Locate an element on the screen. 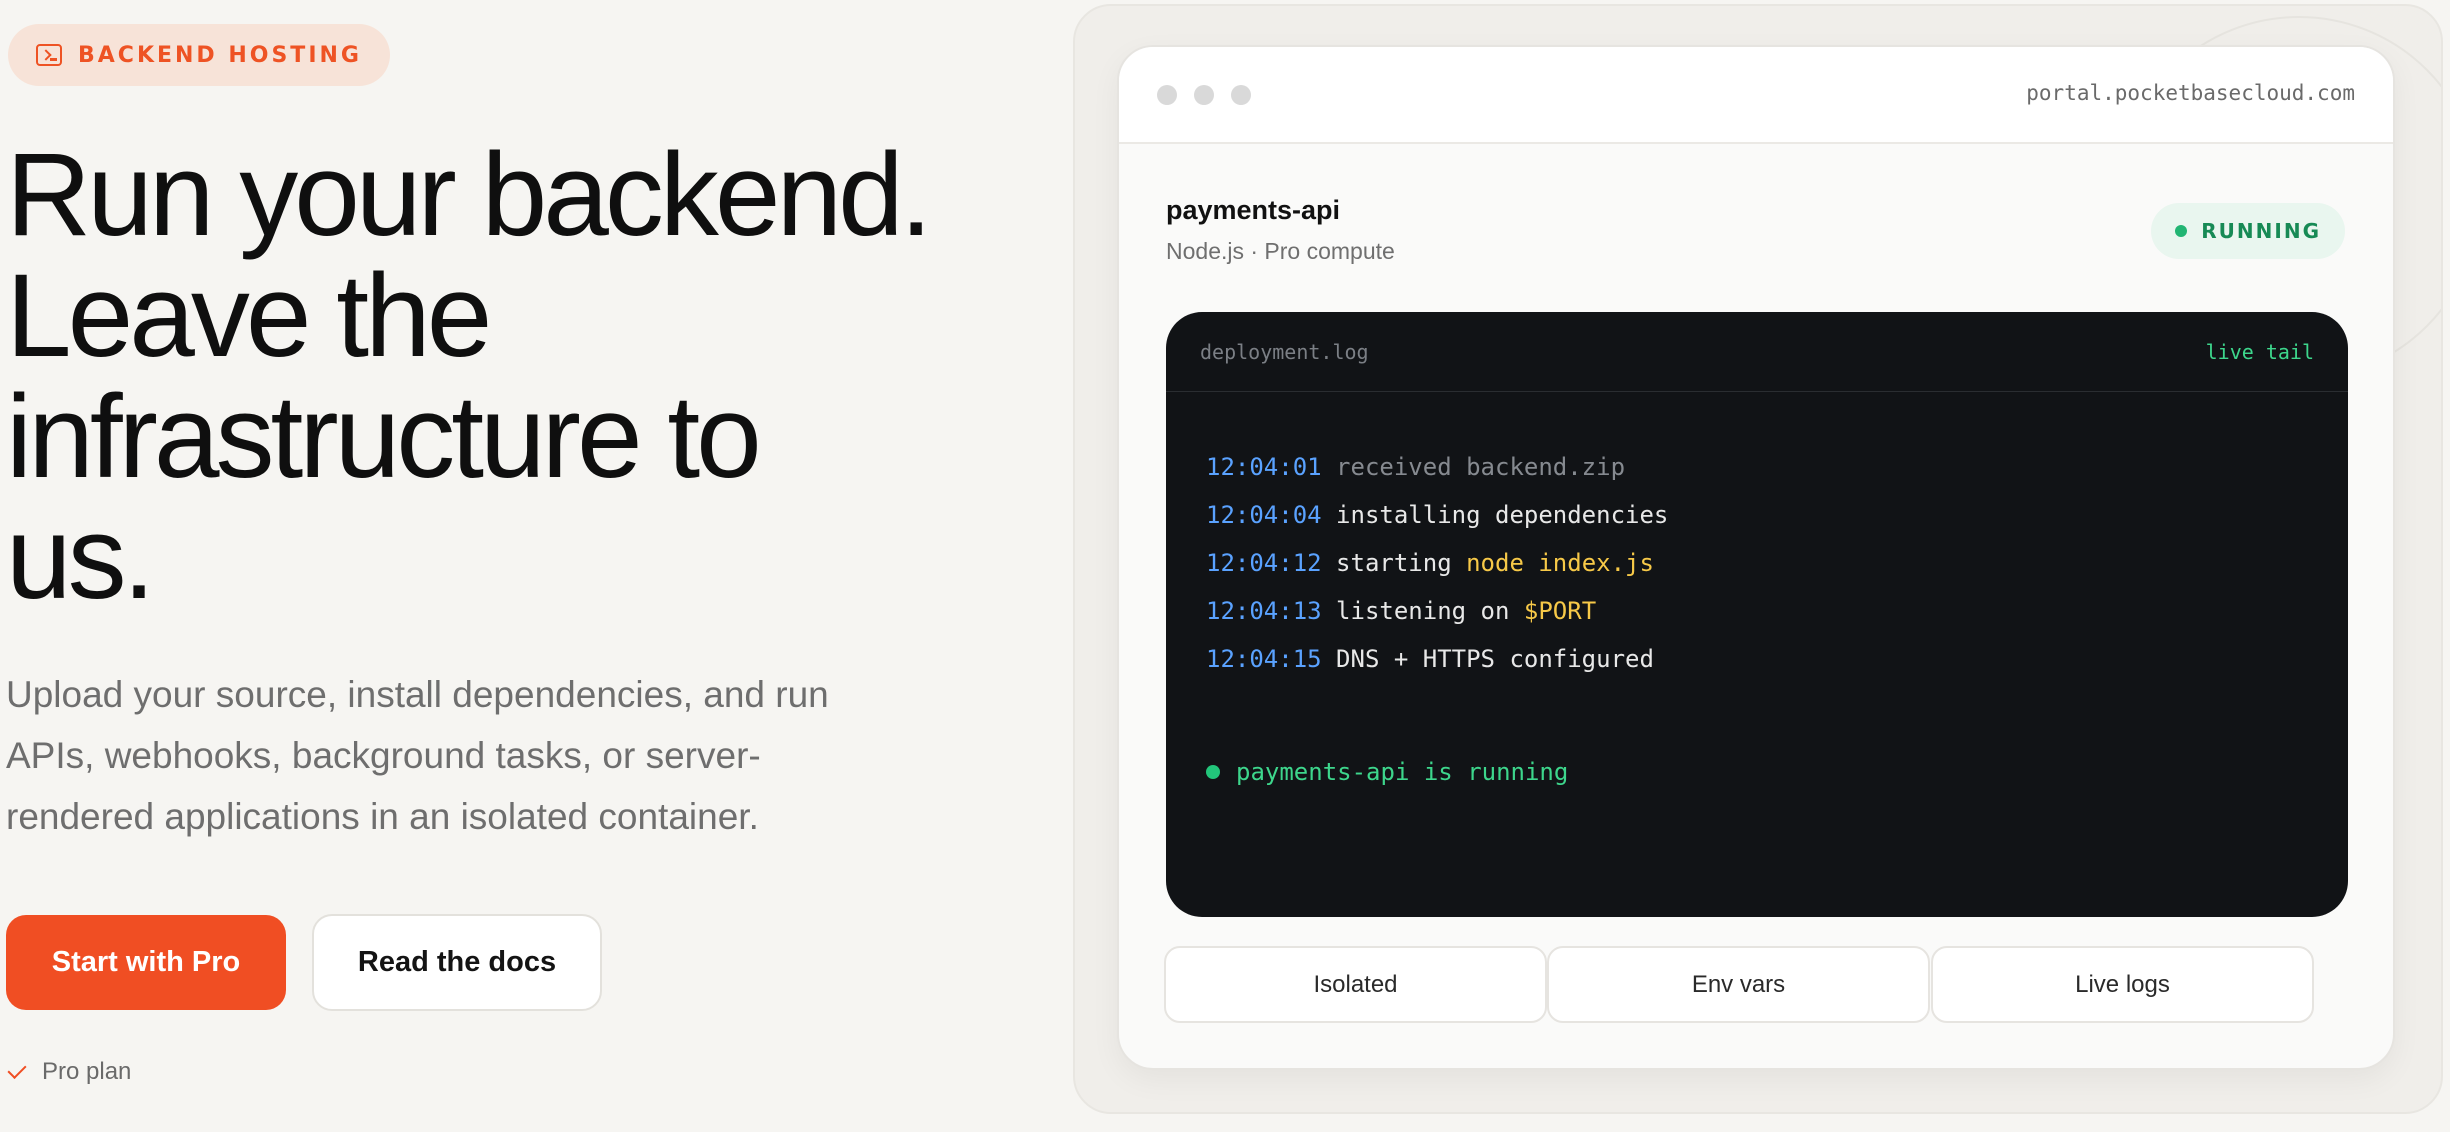  log-text: listening on is located at coordinates (1430, 611).